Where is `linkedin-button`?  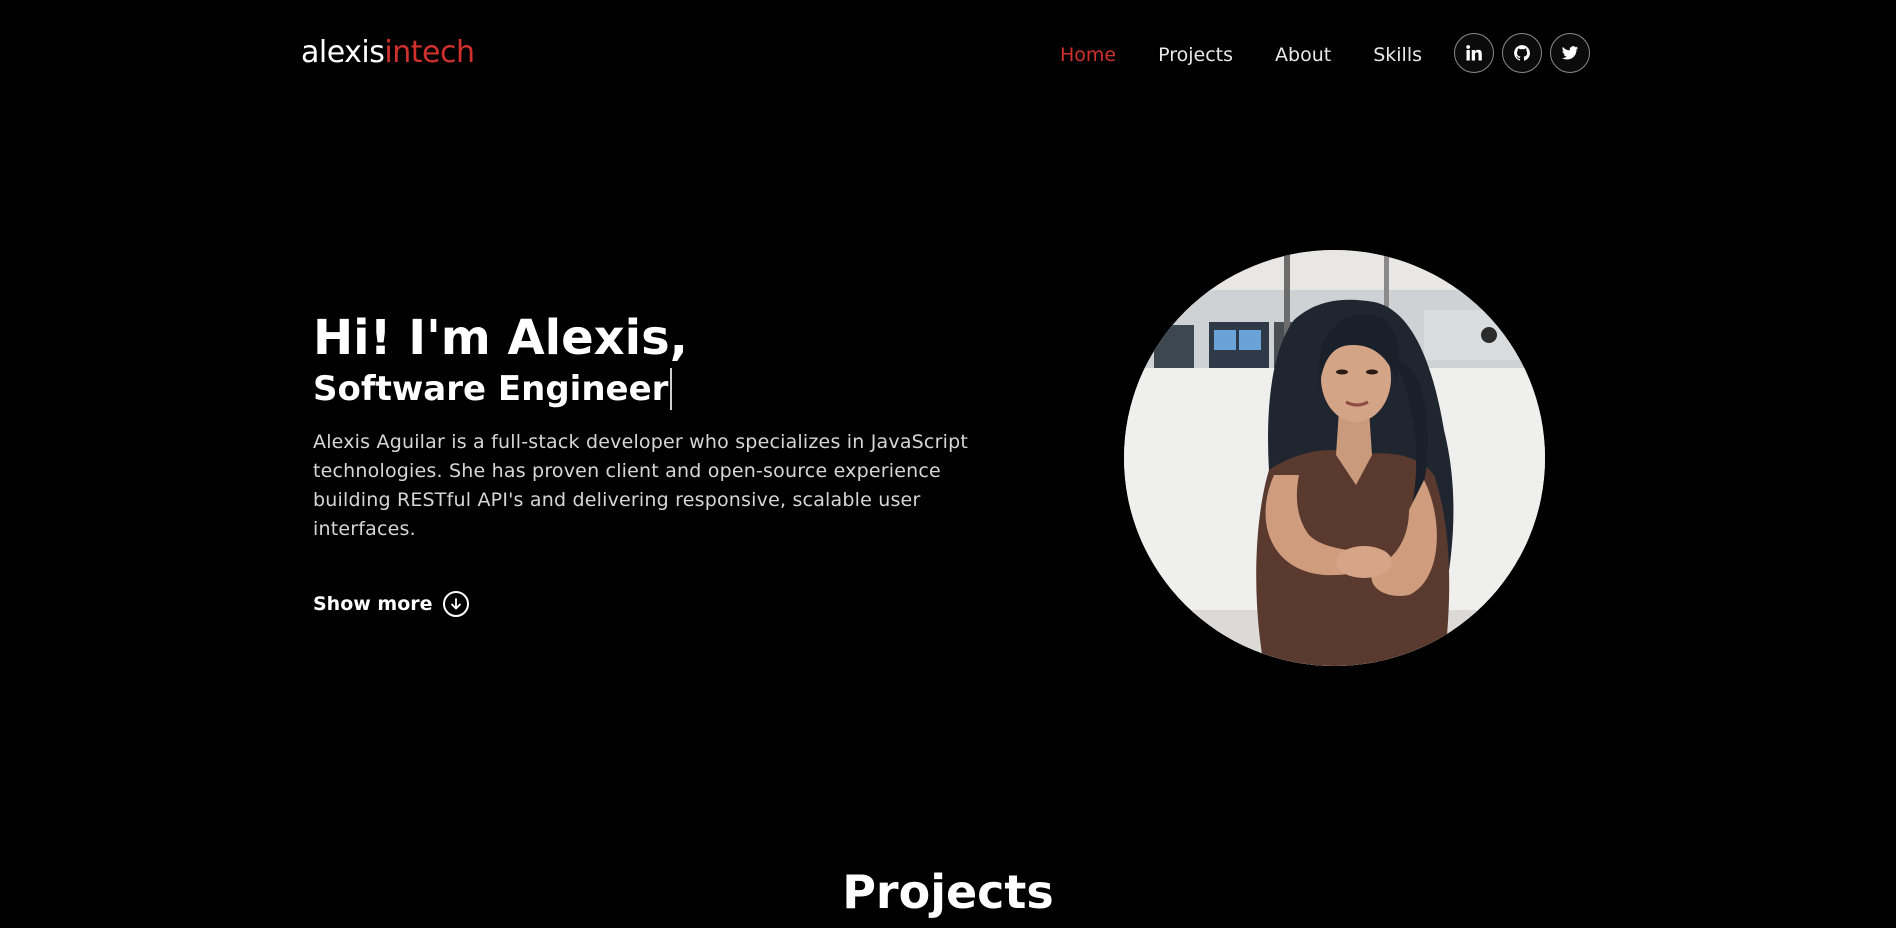 linkedin-button is located at coordinates (1474, 53).